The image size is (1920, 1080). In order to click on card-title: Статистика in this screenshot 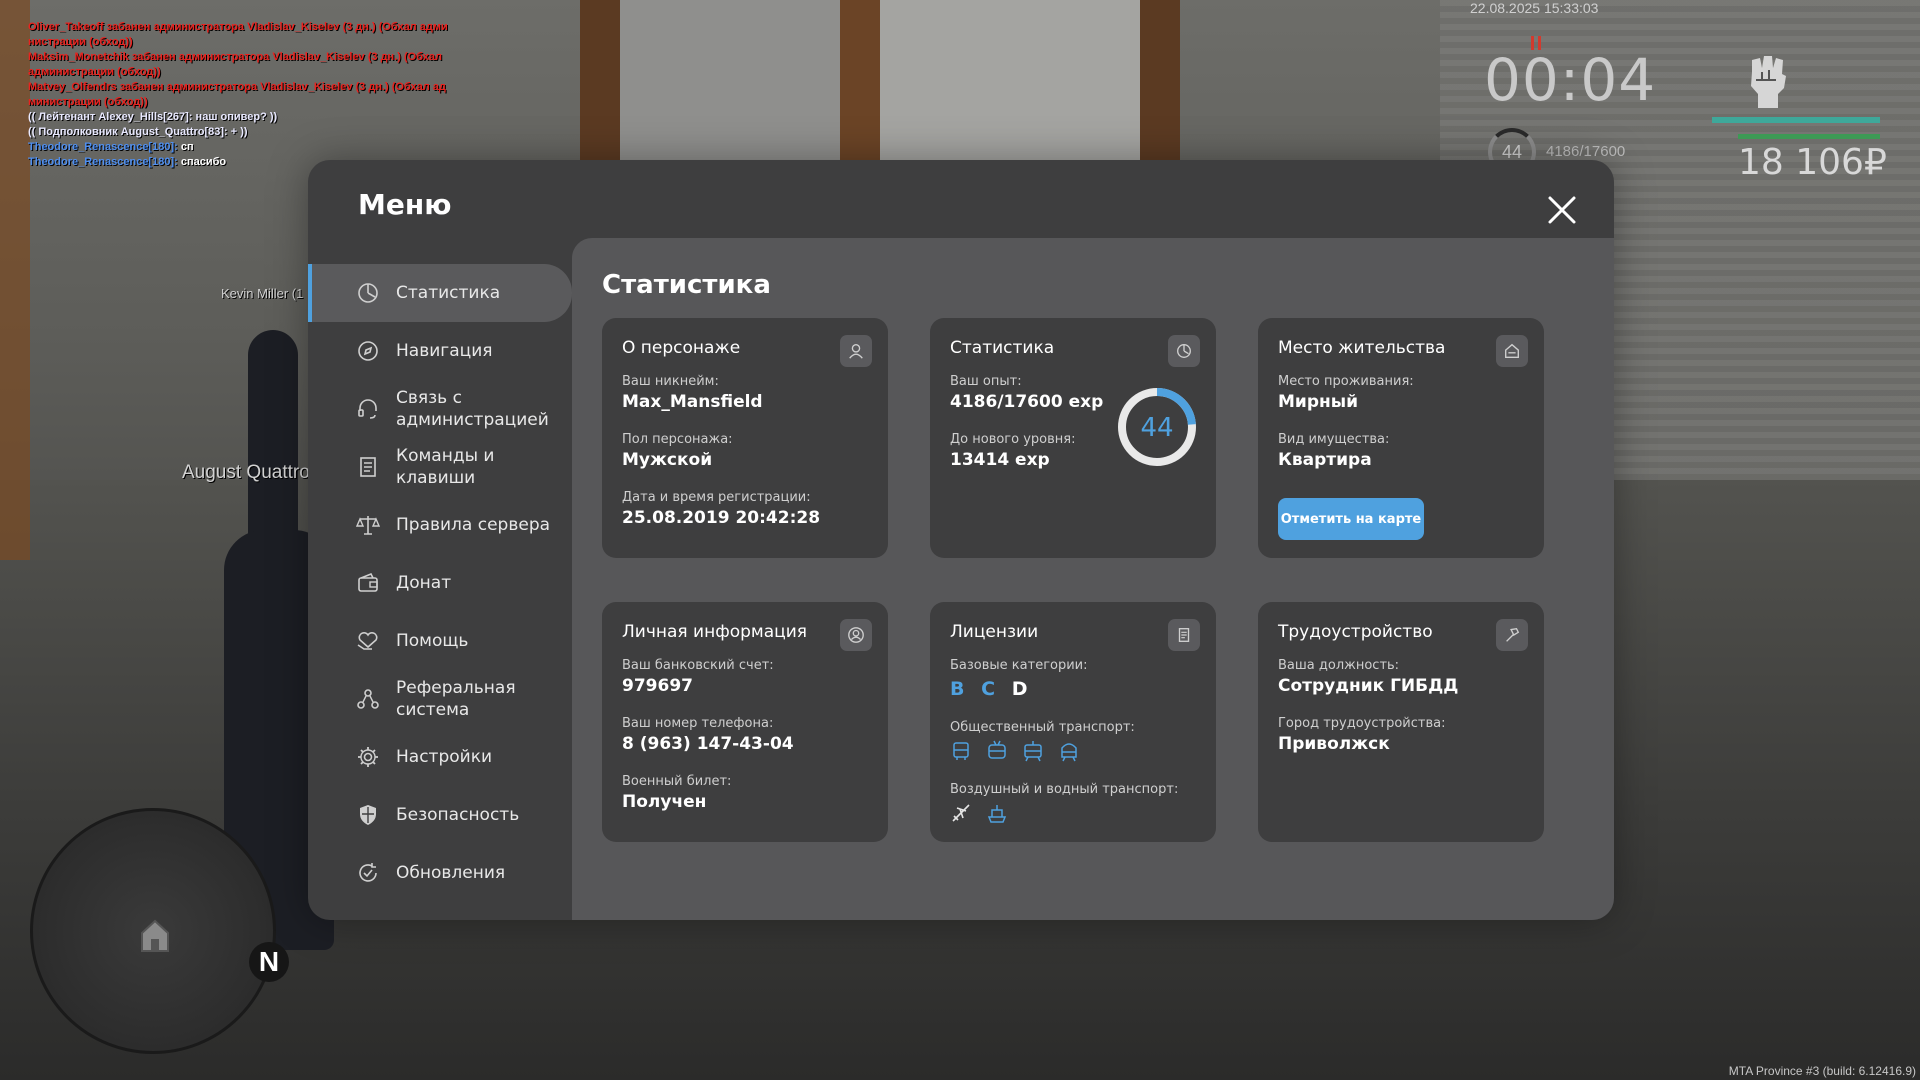, I will do `click(1002, 348)`.